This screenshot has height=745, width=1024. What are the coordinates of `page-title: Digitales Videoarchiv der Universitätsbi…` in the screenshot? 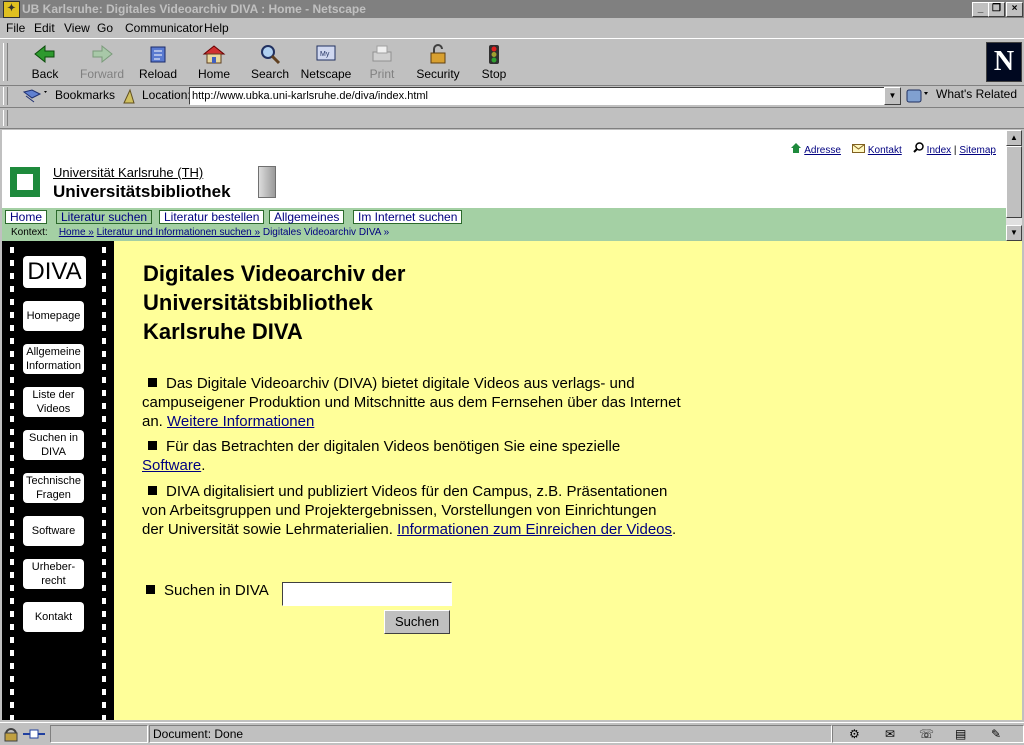 It's located at (274, 302).